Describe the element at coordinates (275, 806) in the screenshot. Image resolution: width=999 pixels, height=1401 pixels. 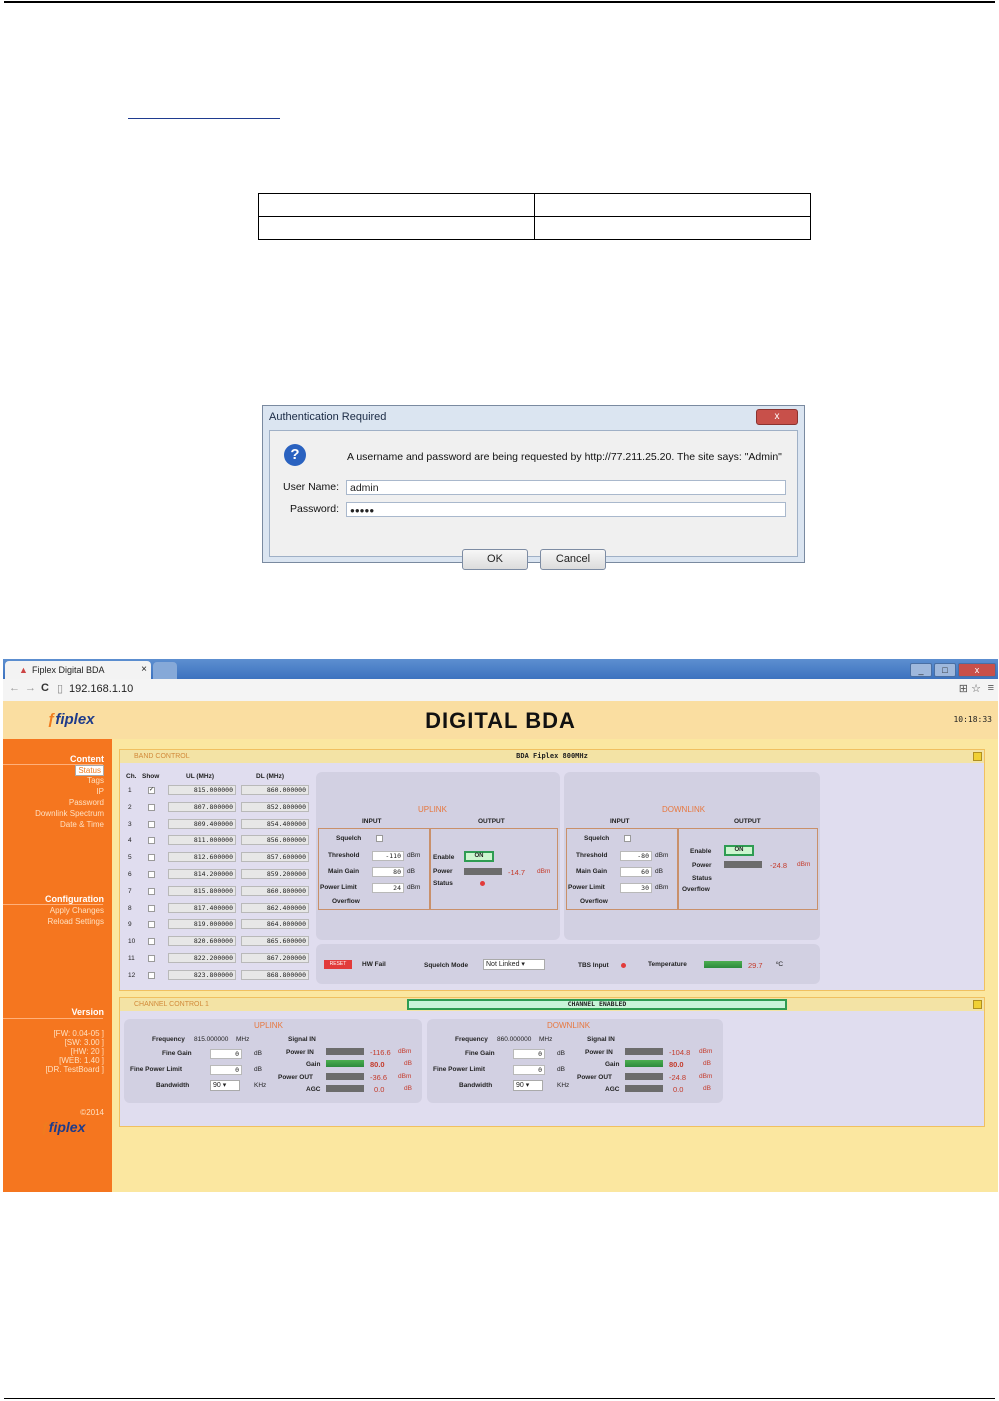
I see `channel-dl-freq: 852.800000` at that location.